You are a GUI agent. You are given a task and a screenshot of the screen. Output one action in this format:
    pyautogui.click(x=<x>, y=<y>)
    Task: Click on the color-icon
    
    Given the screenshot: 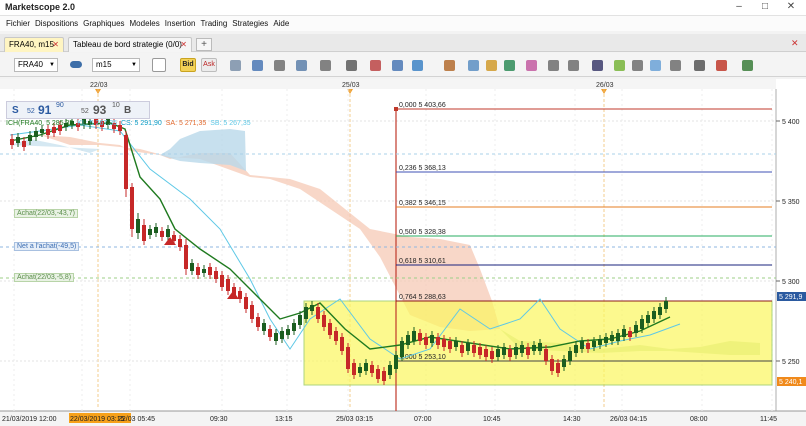 What is the action you would take?
    pyautogui.click(x=531, y=65)
    